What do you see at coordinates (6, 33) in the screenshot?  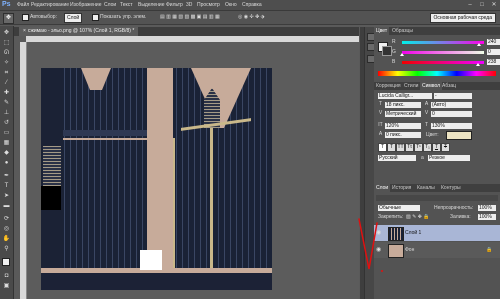 I see `move-tool-icon: ✥` at bounding box center [6, 33].